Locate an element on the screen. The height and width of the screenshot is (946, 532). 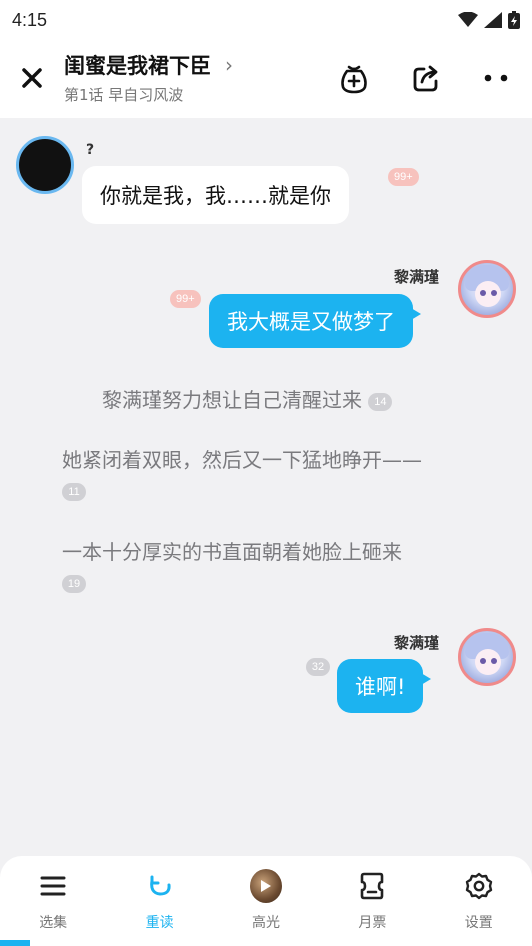
nav-label: 重读 is located at coordinates (159, 923).